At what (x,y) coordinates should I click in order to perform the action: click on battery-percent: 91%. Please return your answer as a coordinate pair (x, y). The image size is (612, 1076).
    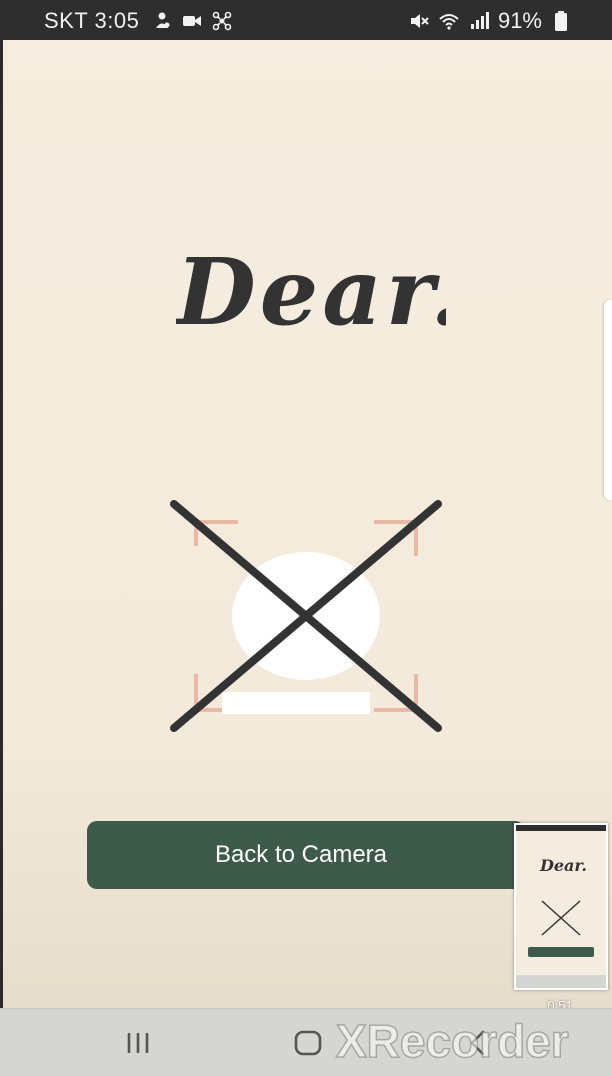
    Looking at the image, I should click on (519, 20).